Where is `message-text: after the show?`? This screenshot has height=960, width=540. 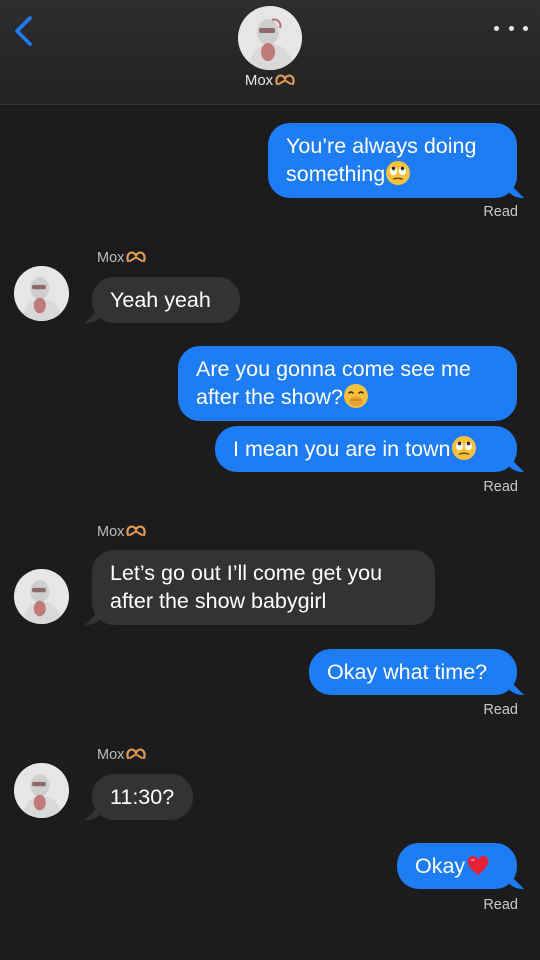
message-text: after the show? is located at coordinates (270, 397).